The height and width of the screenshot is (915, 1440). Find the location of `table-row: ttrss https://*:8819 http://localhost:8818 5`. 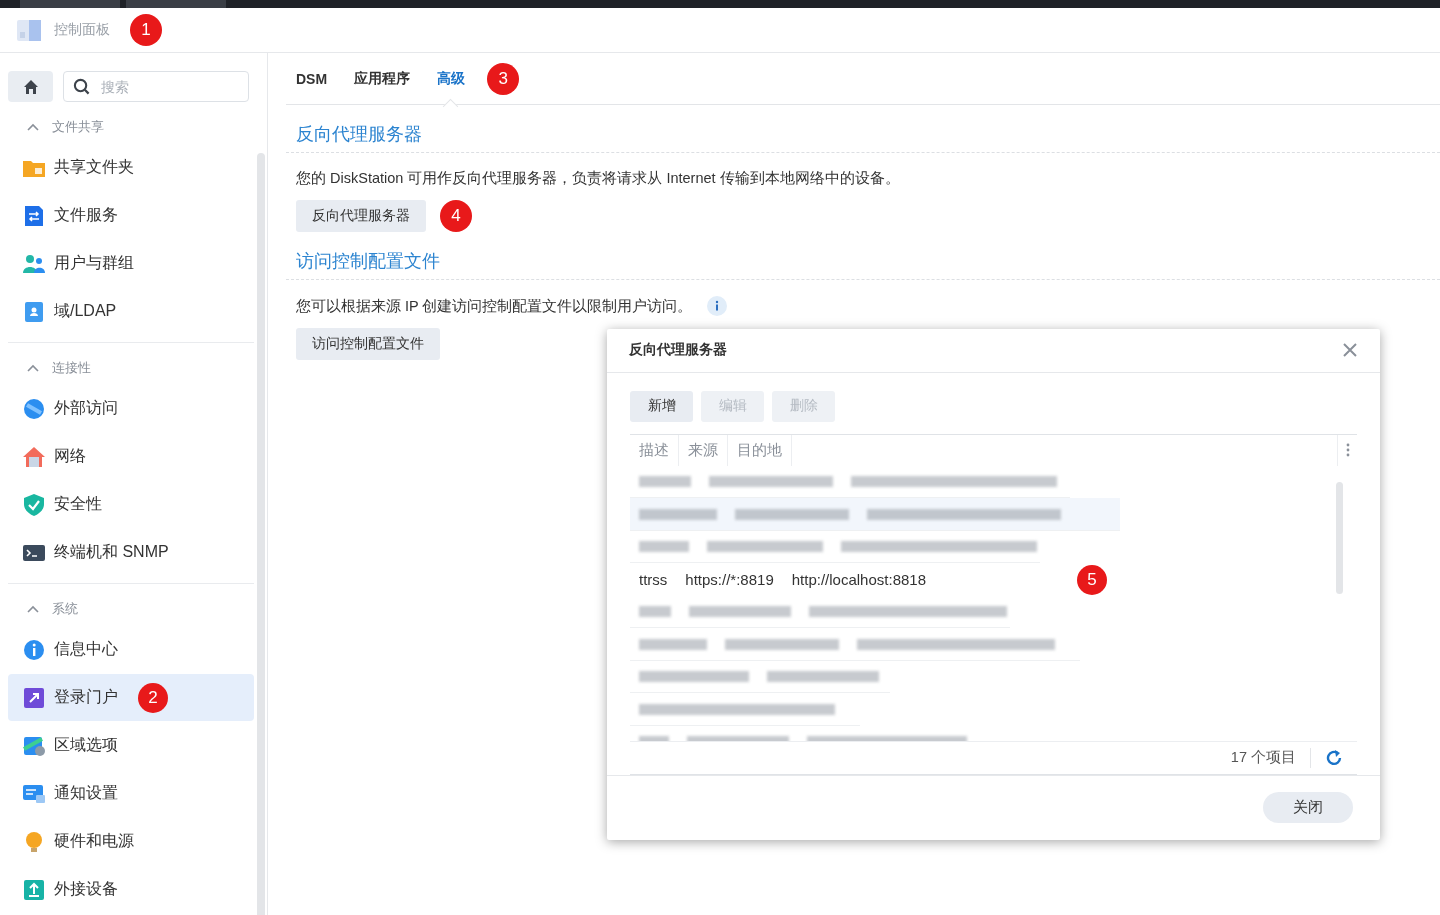

table-row: ttrss https://*:8819 http://localhost:8818 5 is located at coordinates (978, 579).